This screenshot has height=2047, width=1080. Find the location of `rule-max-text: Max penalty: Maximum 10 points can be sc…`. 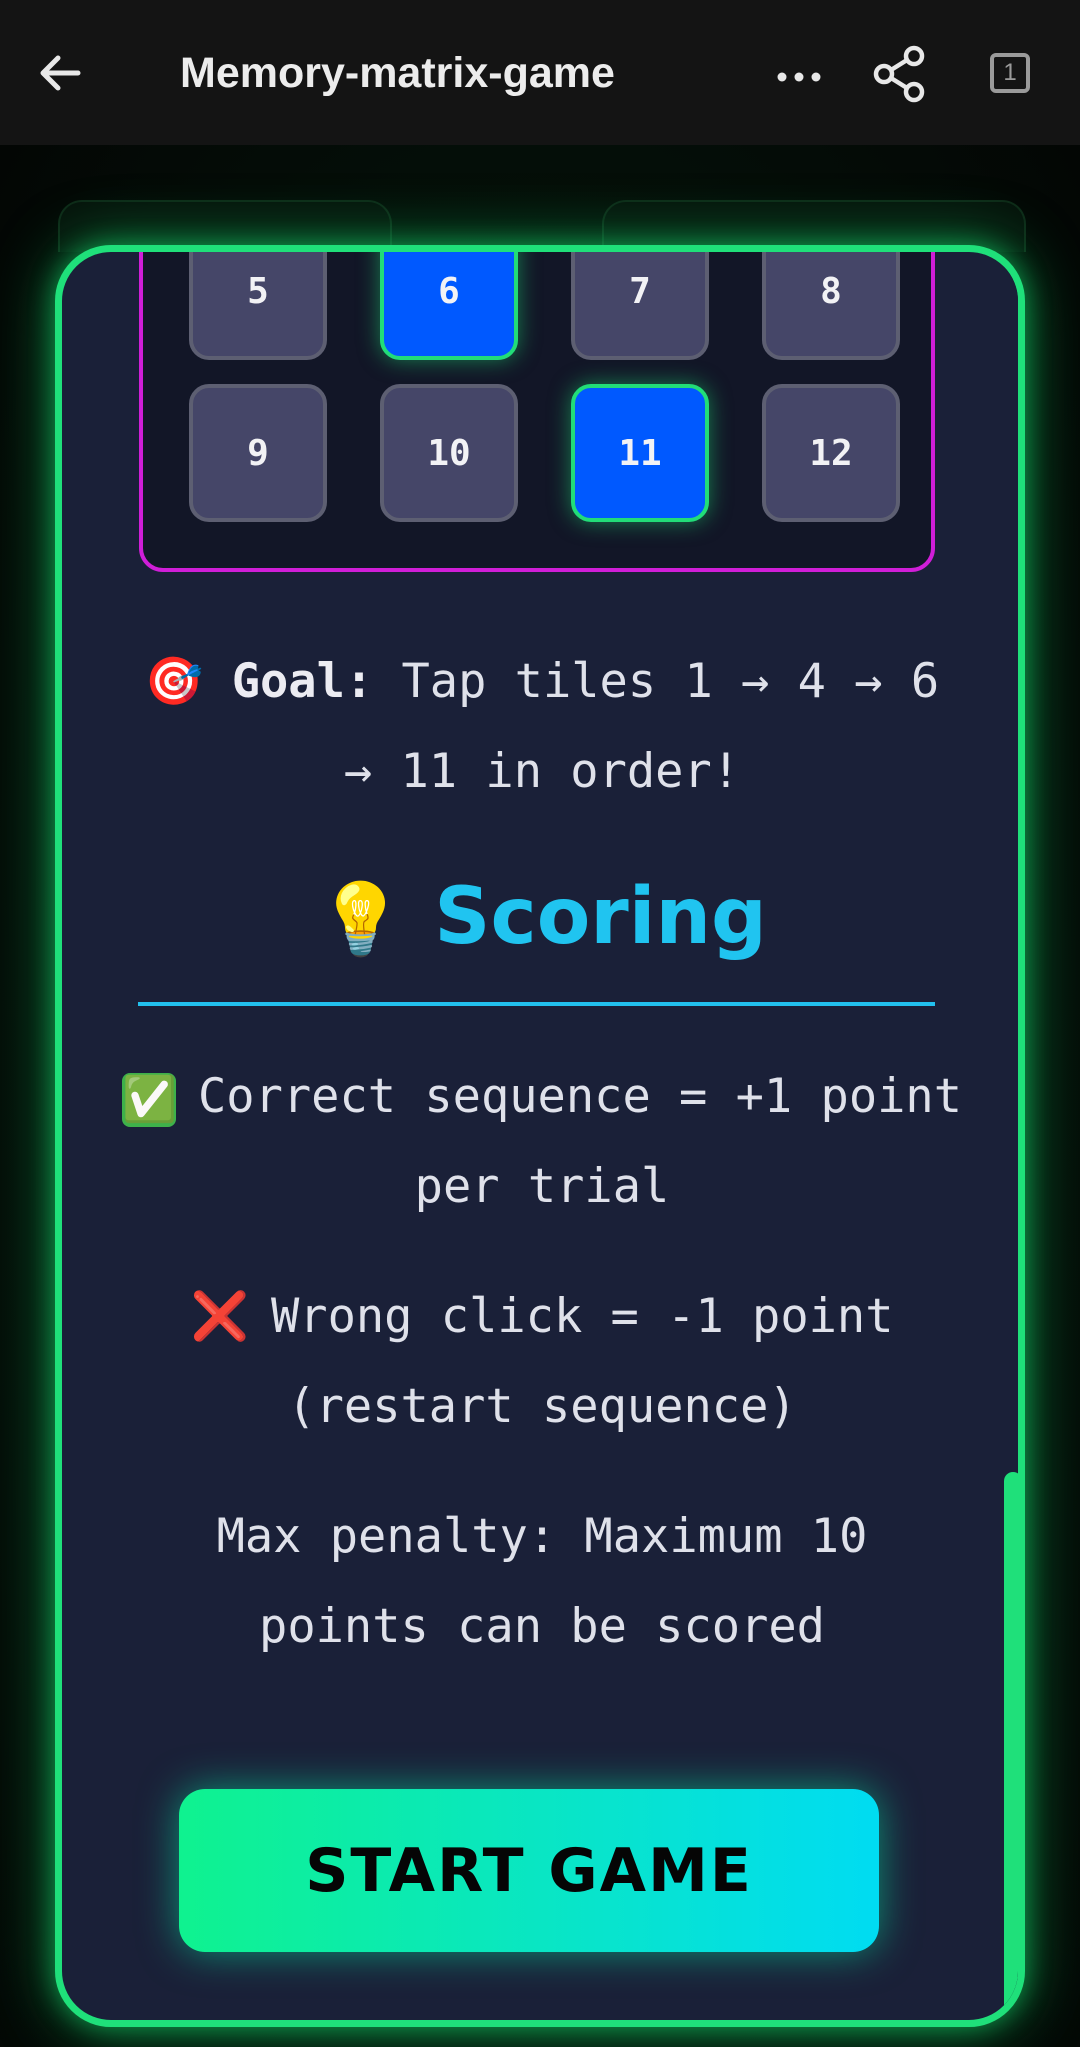

rule-max-text: Max penalty: Maximum 10 points can be sc… is located at coordinates (542, 1581).